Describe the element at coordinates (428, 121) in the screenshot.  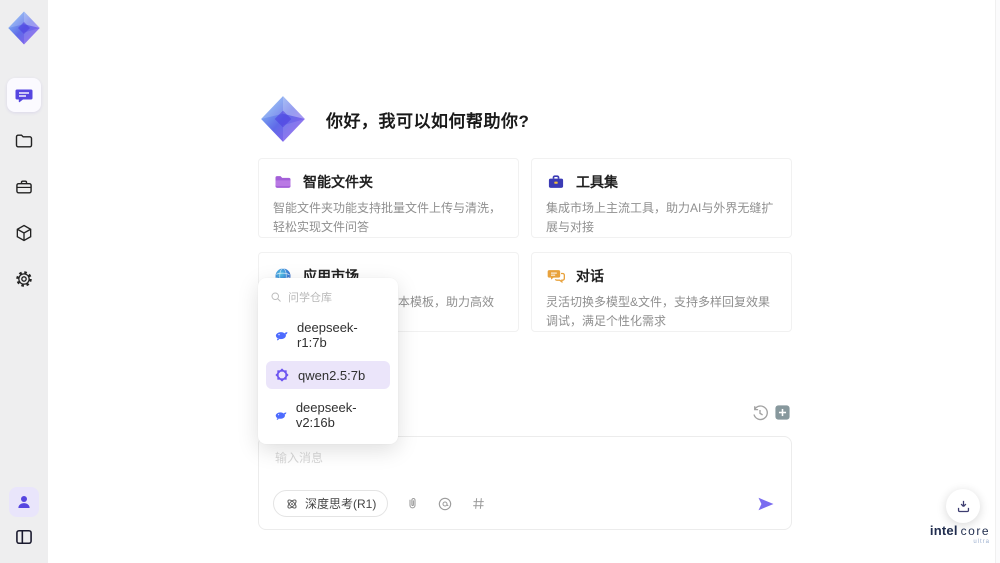
I see `greeting-text: 你好，我可以如何帮助你?` at that location.